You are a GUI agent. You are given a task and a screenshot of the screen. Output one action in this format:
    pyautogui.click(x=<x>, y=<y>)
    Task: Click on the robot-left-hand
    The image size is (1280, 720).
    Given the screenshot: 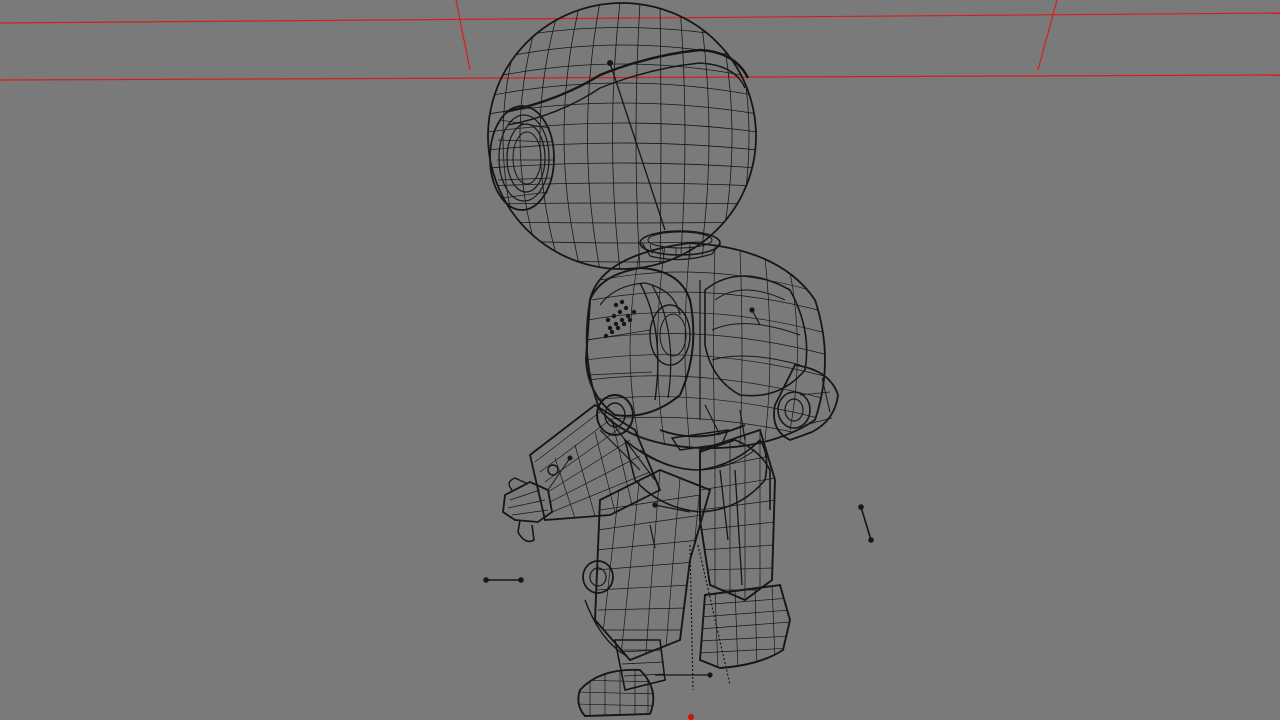 What is the action you would take?
    pyautogui.click(x=527, y=510)
    